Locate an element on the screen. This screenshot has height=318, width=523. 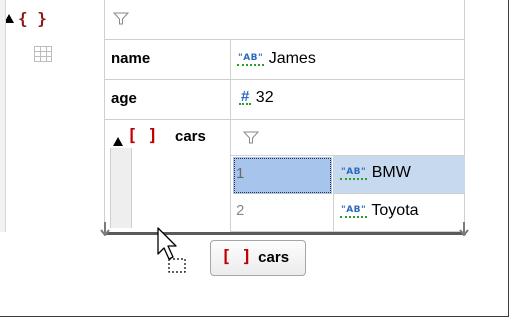
array-value-cell: "AB" Toyota is located at coordinates (399, 213).